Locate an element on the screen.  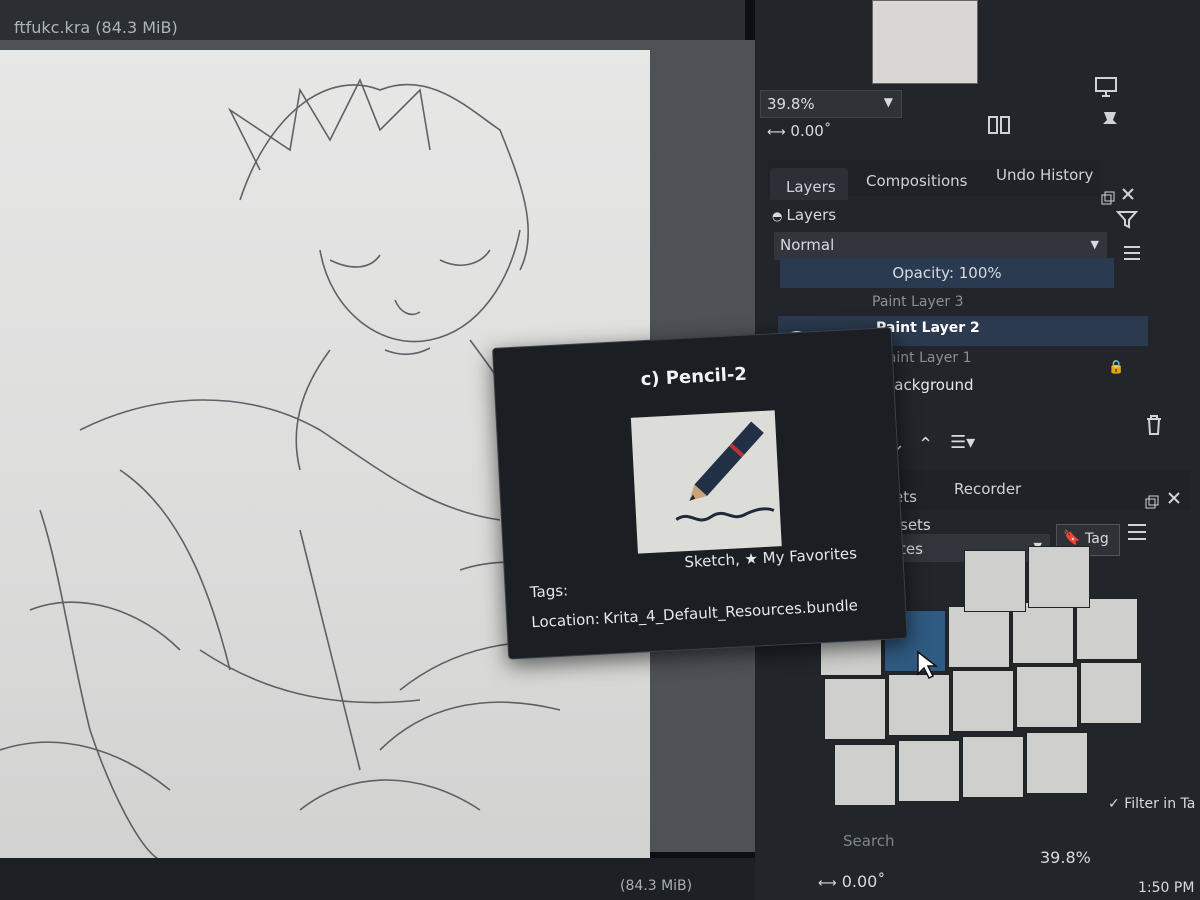
layers-title-text: Layers is located at coordinates (811, 215).